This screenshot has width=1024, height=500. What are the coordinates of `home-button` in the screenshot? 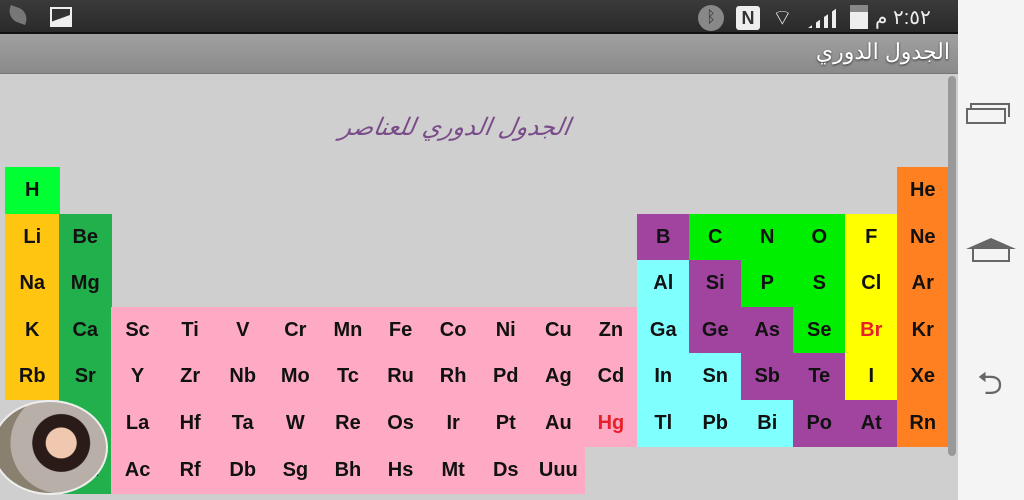 It's located at (991, 250).